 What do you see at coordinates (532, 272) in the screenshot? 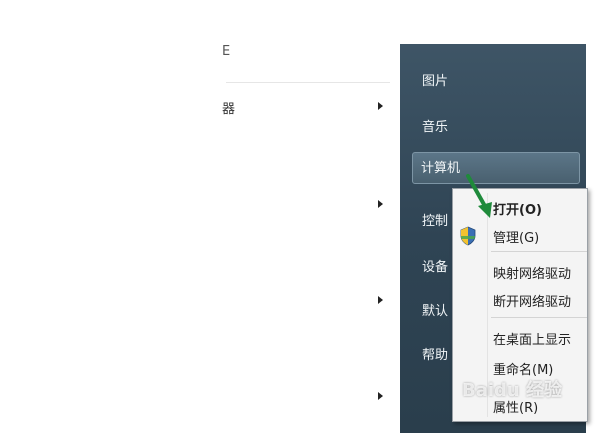
I see `context-item-map-network-drive: 映射网络驱动` at bounding box center [532, 272].